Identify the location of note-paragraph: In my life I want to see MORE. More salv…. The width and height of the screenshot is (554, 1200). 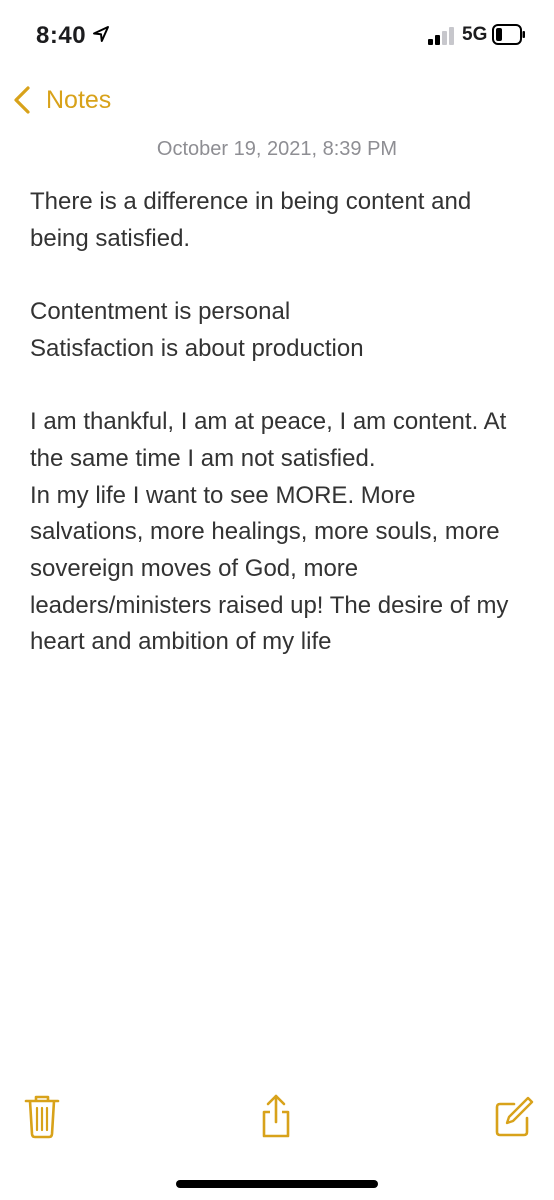
(269, 568).